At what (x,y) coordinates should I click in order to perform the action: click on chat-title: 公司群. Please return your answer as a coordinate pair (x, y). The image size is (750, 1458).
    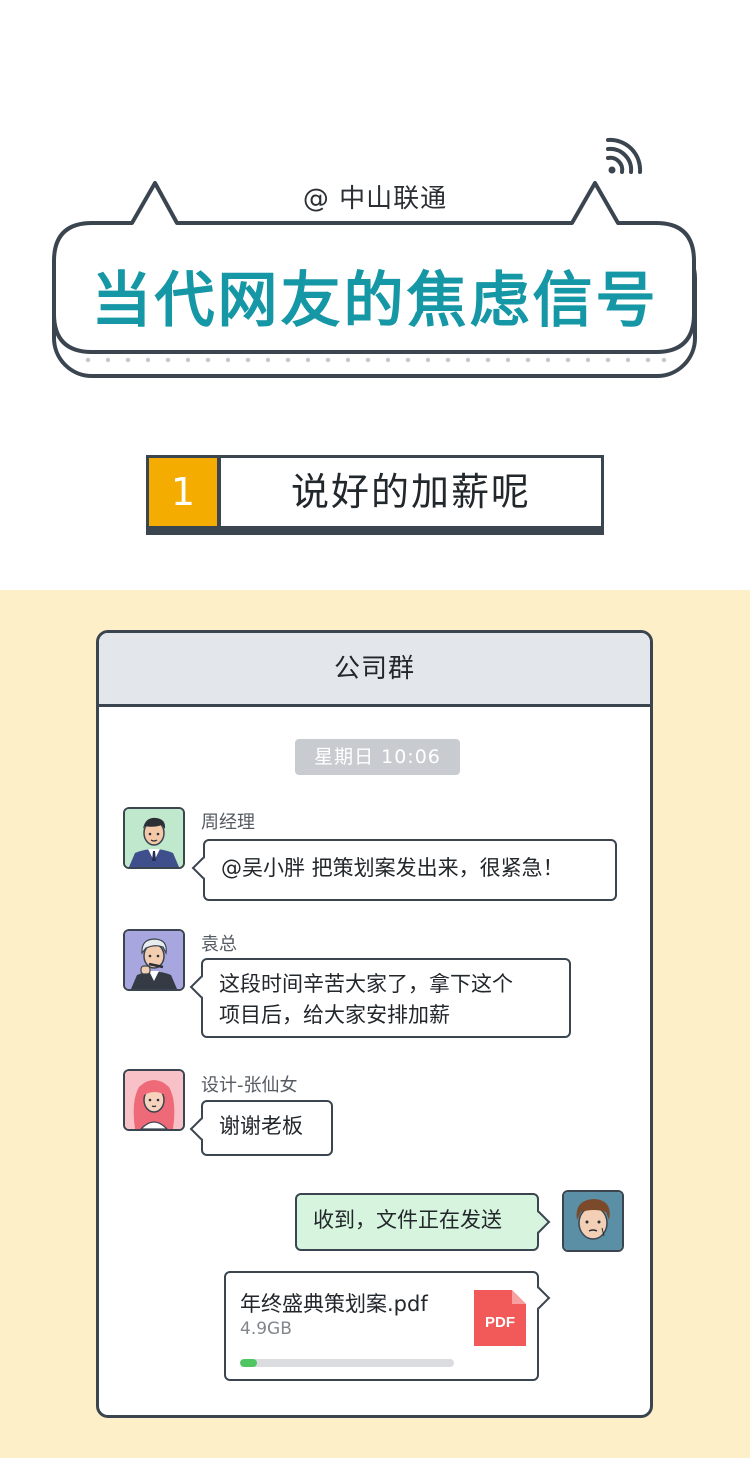
    Looking at the image, I should click on (374, 670).